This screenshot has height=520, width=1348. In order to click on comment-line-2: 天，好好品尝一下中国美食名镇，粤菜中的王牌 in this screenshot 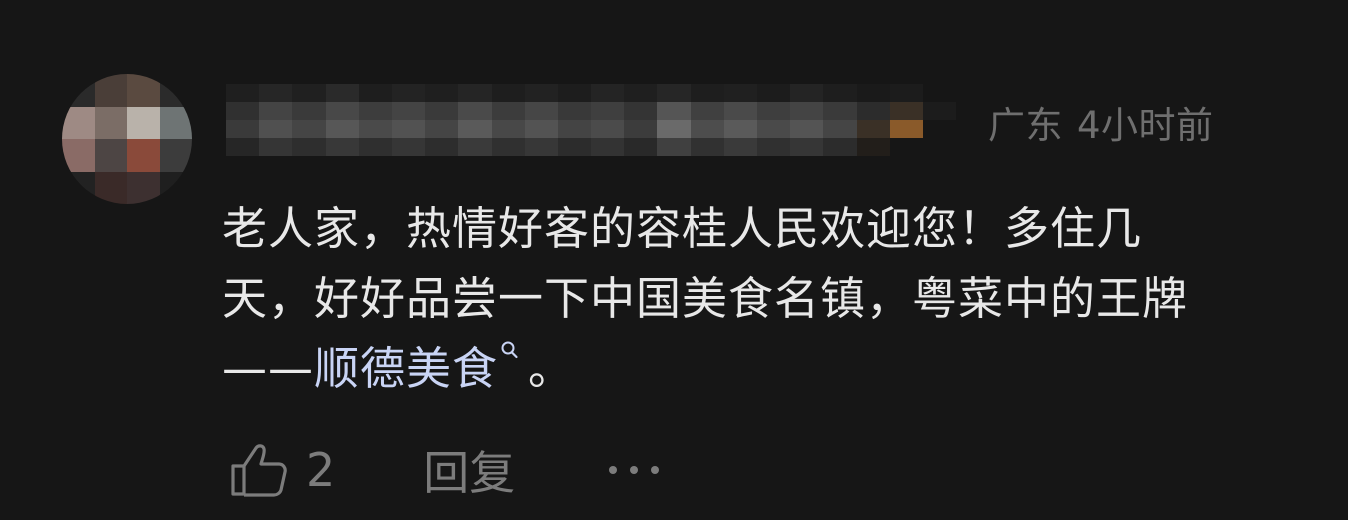, I will do `click(705, 298)`.